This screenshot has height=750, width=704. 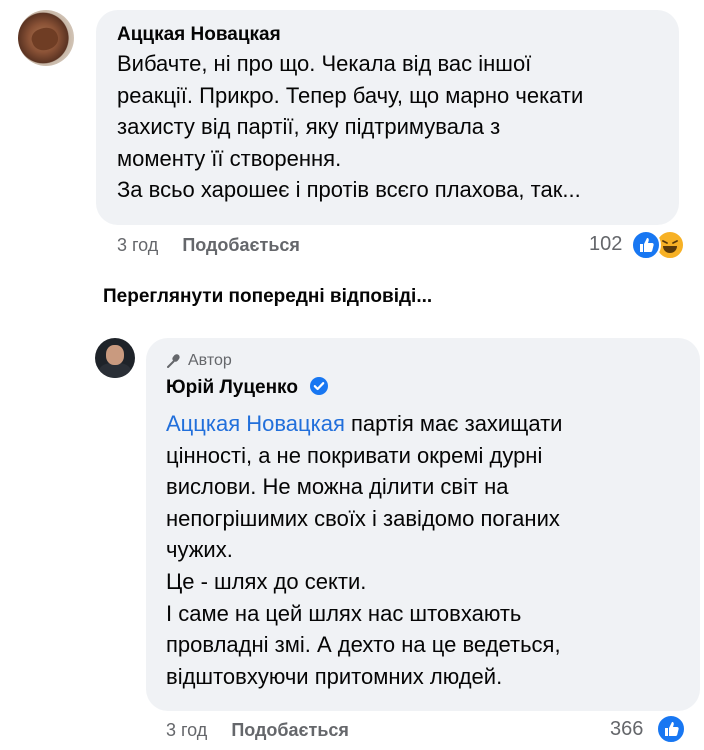 I want to click on reaction-count: 366, so click(x=626, y=729).